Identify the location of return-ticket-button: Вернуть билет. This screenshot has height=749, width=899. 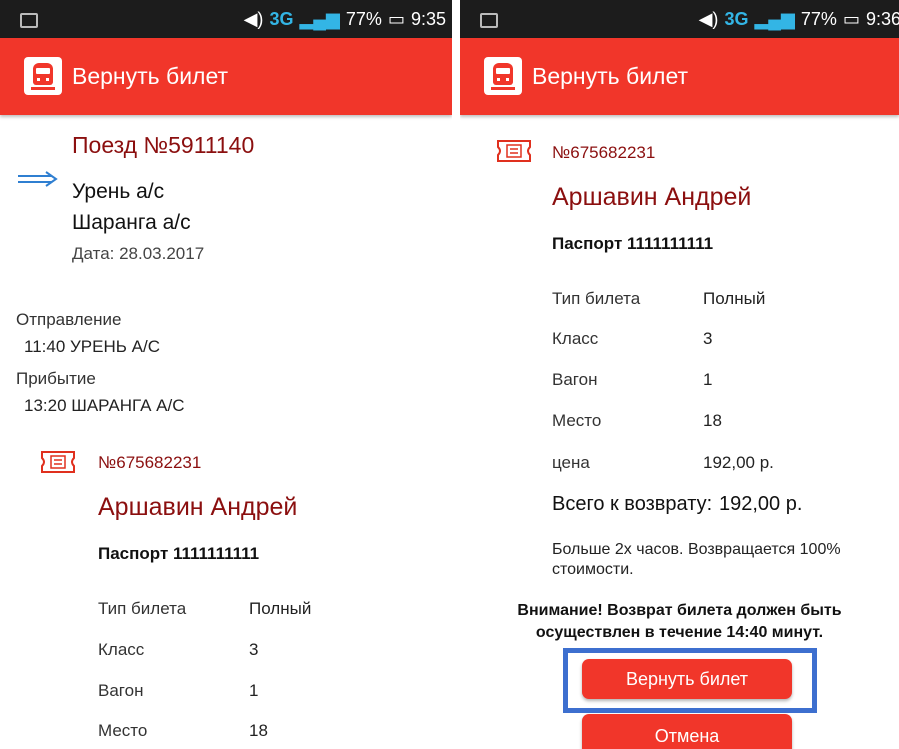
(687, 679).